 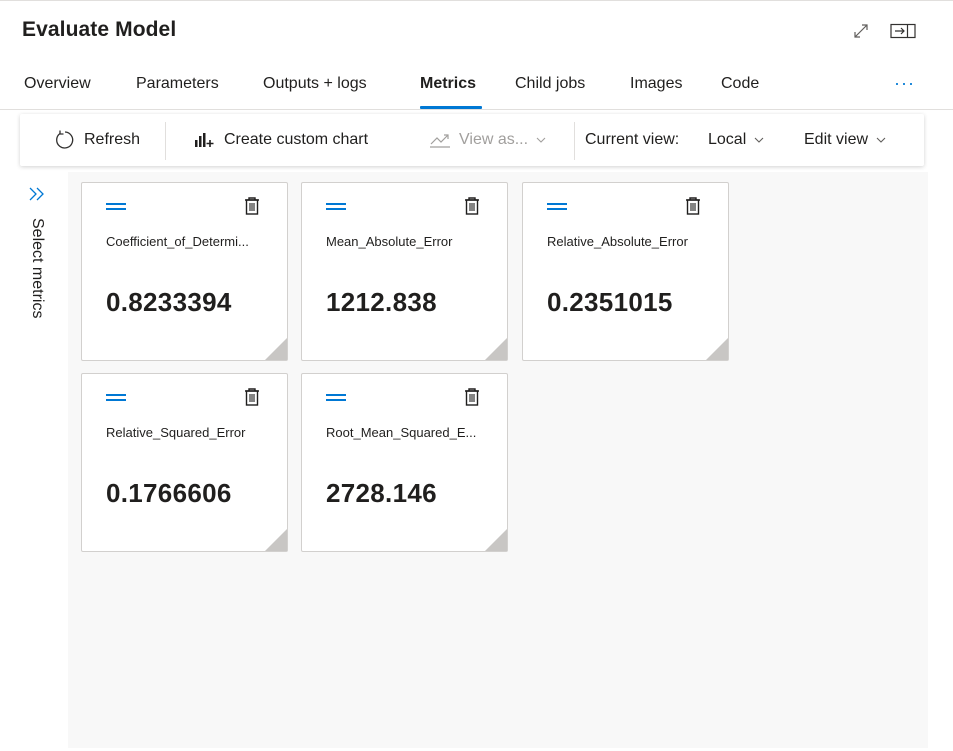 What do you see at coordinates (550, 84) in the screenshot?
I see `tab-child-jobs: Child jobs` at bounding box center [550, 84].